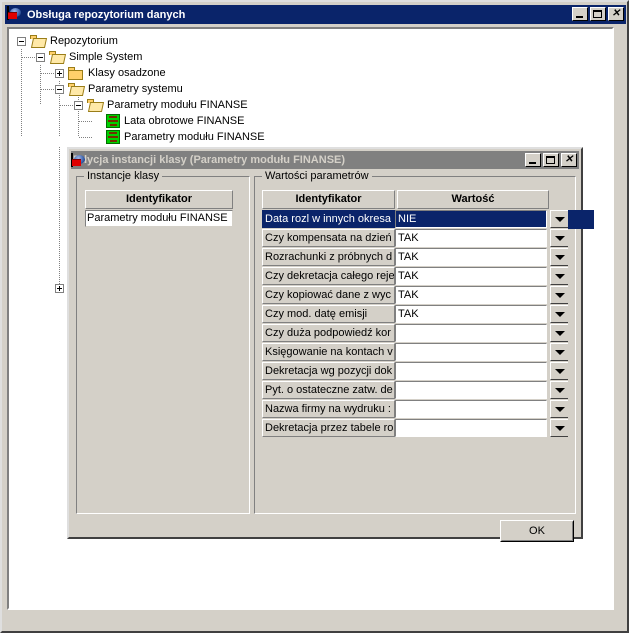  I want to click on parameter-name-cell: Czy kopiować dane z wyc, so click(328, 295).